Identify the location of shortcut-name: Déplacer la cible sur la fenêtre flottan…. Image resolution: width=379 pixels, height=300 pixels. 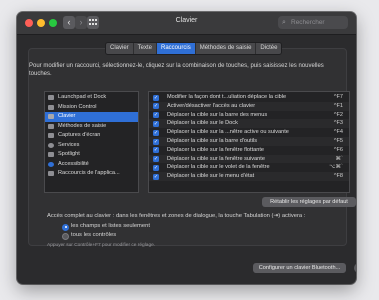
(216, 149).